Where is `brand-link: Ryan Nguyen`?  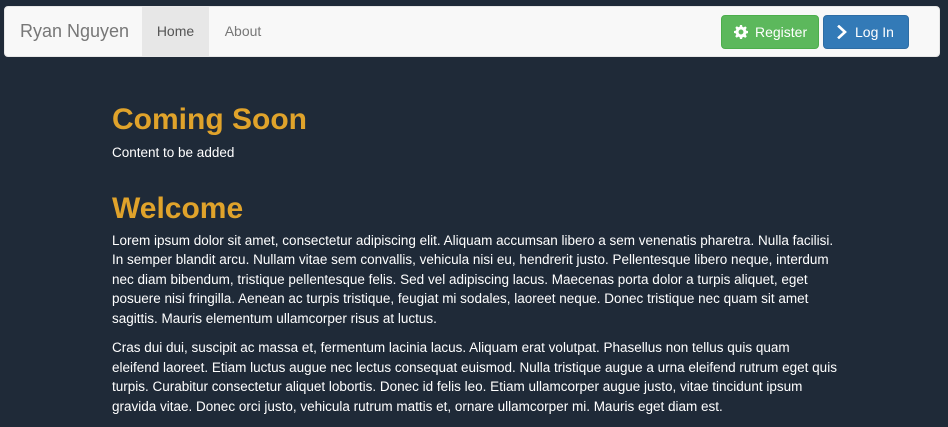
brand-link: Ryan Nguyen is located at coordinates (74, 31).